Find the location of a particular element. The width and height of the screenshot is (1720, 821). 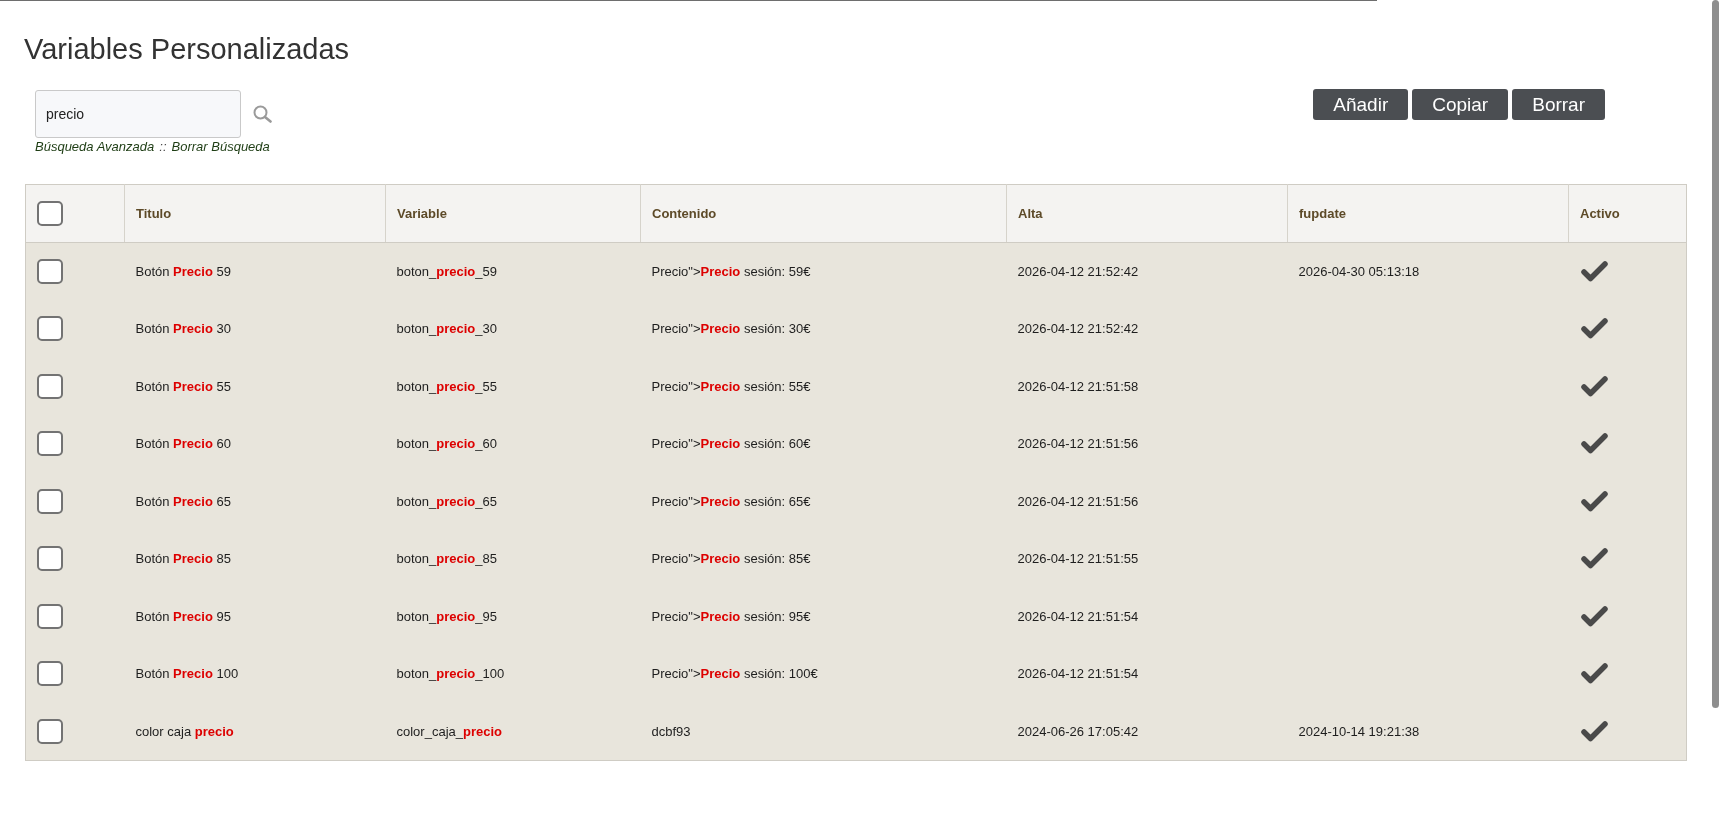

cell-text: Precio">Precio sesión: 60€ is located at coordinates (731, 444).